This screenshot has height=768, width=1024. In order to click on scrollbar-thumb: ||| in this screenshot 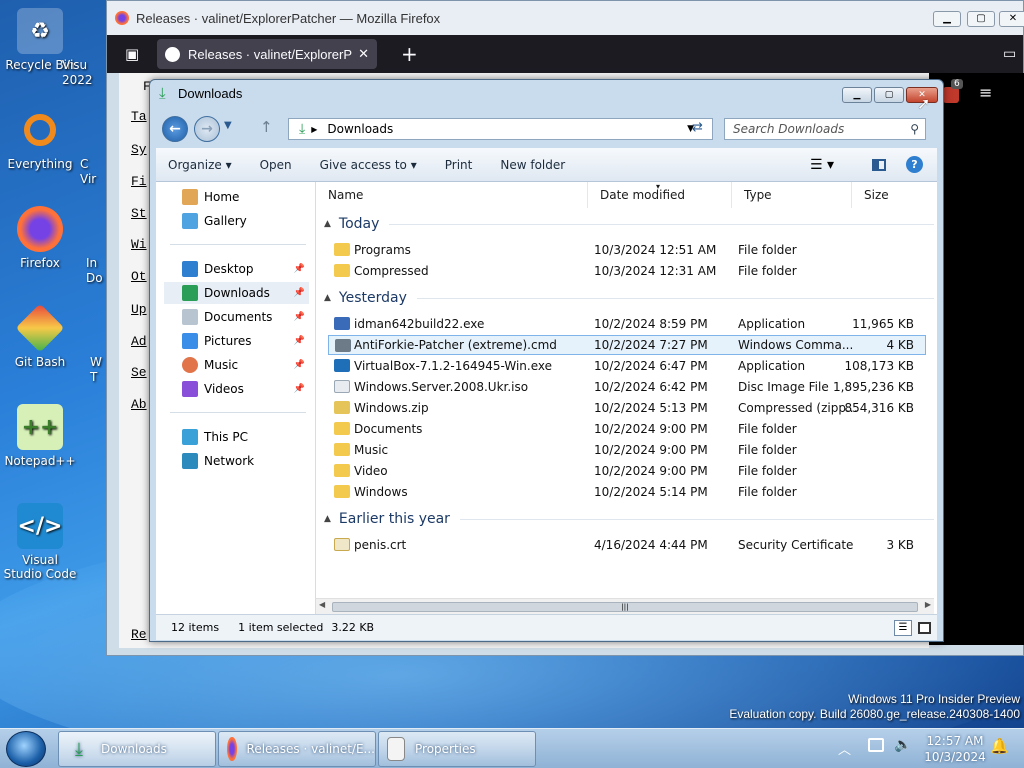, I will do `click(625, 607)`.